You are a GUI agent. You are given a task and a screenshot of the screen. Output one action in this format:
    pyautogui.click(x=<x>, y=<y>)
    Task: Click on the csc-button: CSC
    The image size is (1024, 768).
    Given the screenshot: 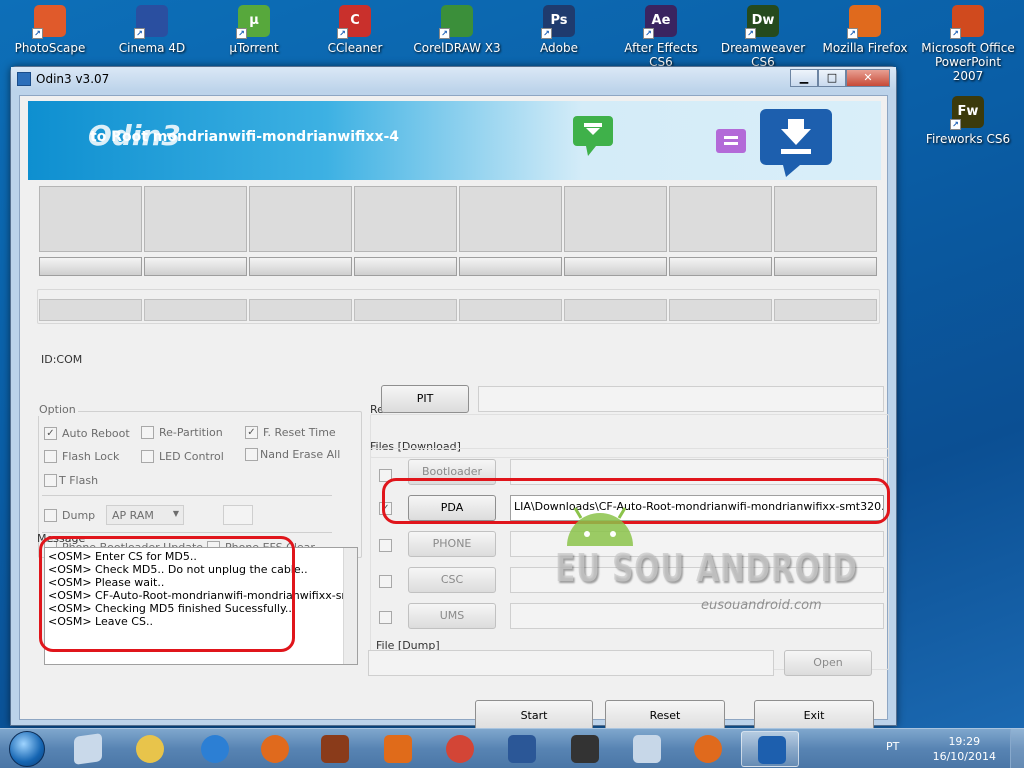 What is the action you would take?
    pyautogui.click(x=452, y=580)
    